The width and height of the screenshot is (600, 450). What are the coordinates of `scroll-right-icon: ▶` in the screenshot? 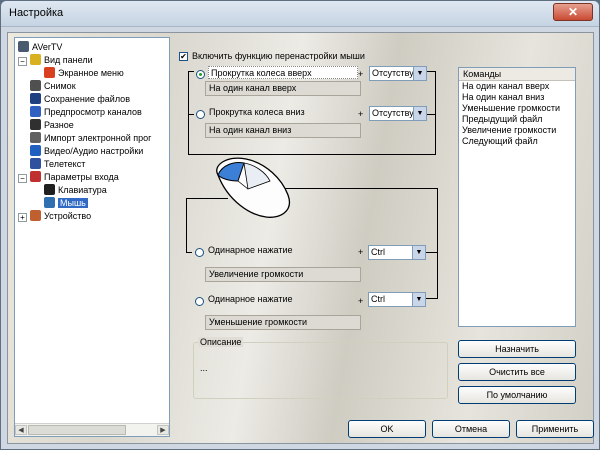 It's located at (163, 430).